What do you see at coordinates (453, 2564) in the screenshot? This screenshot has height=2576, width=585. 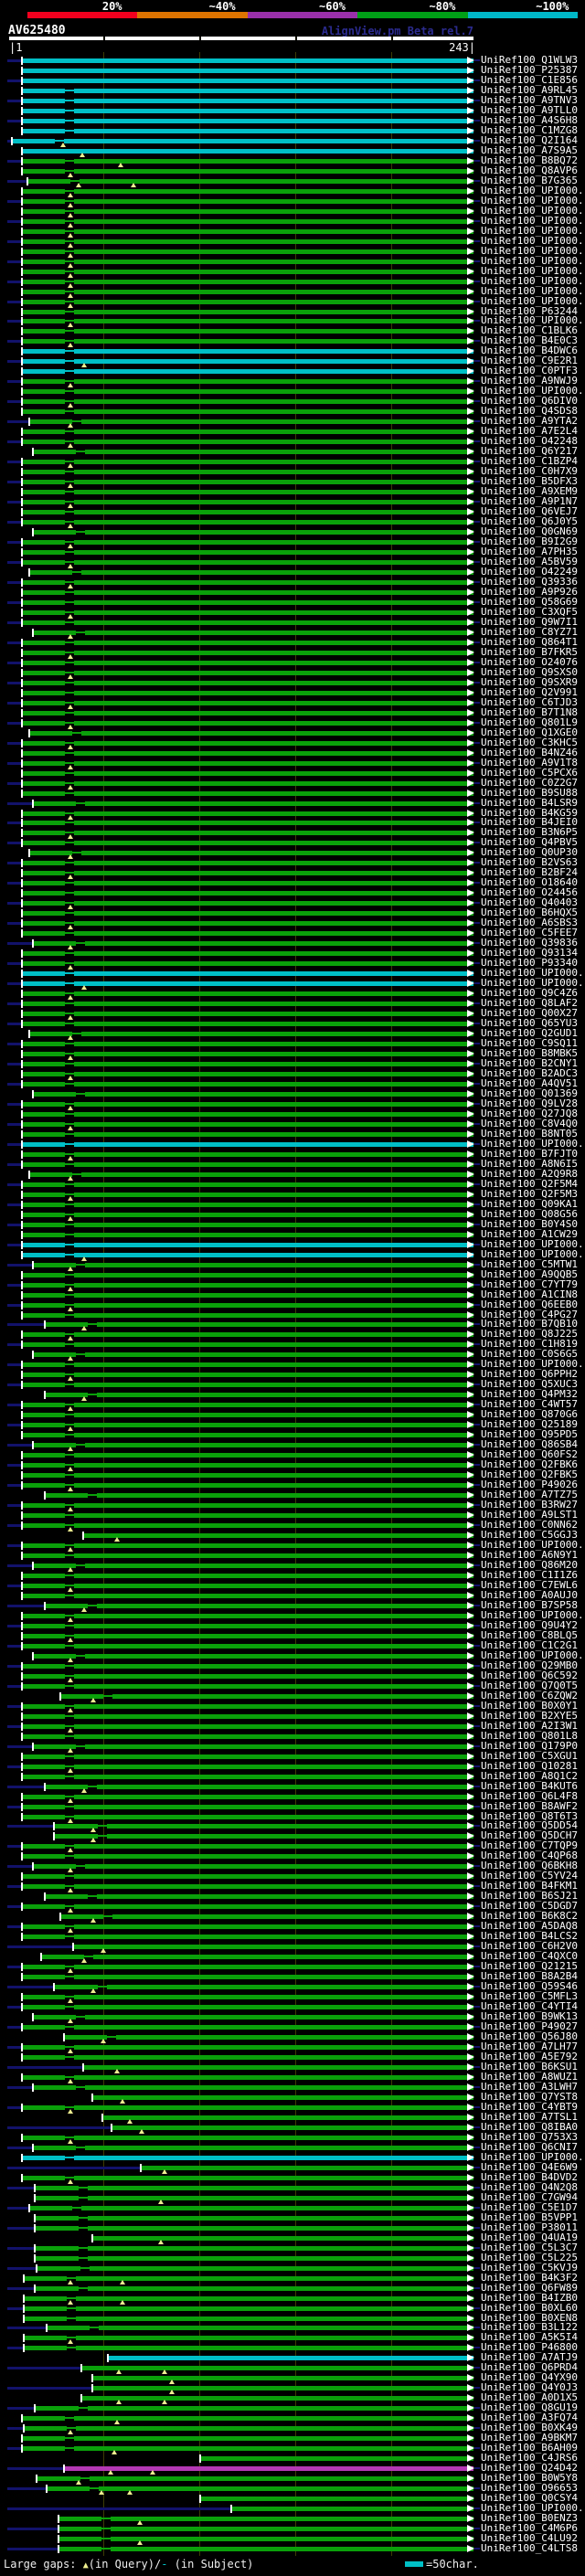 I see `scale-legend-text: =50char.` at bounding box center [453, 2564].